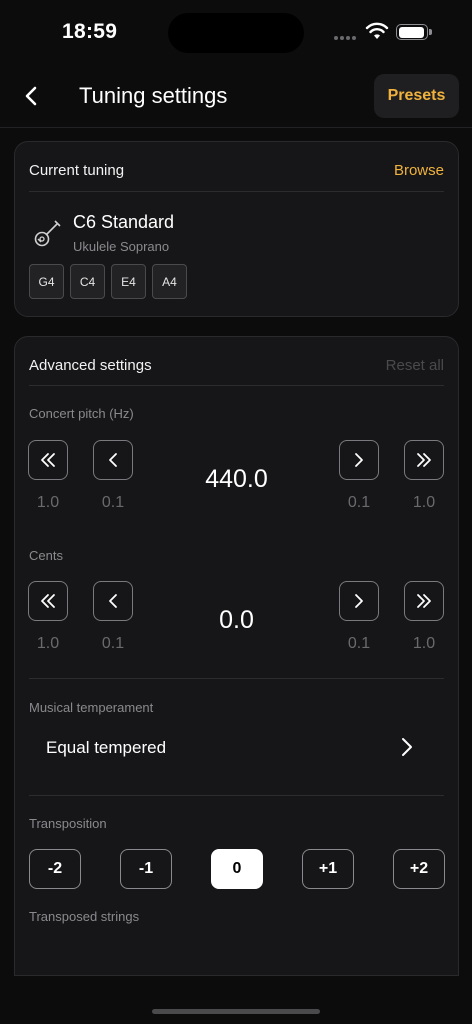 The width and height of the screenshot is (472, 1024). I want to click on cellular-signal-icon, so click(345, 38).